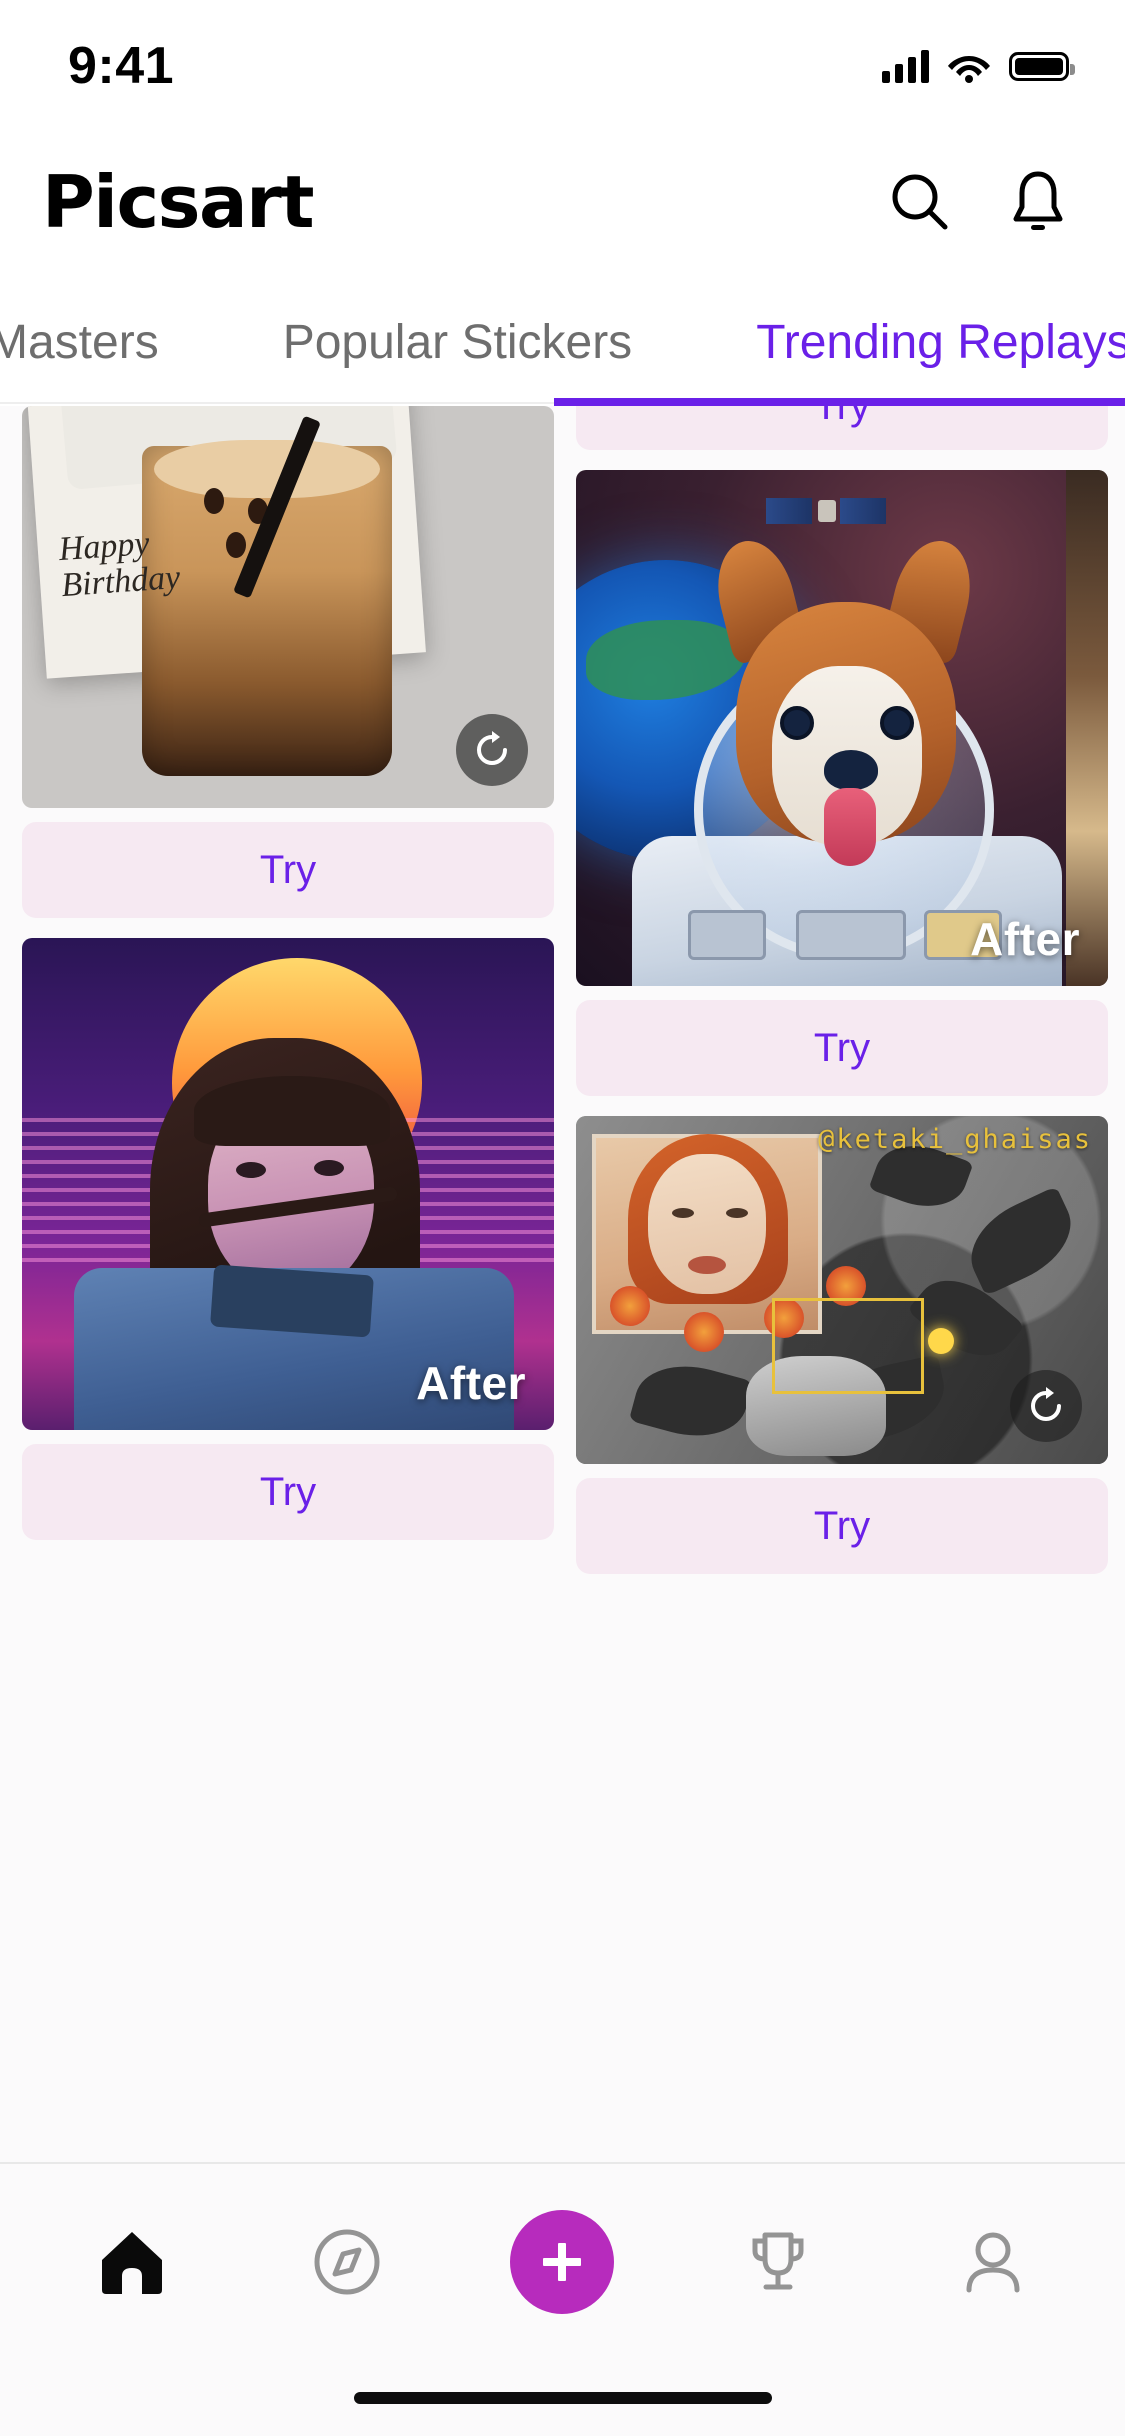 The height and width of the screenshot is (2436, 1125). Describe the element at coordinates (969, 69) in the screenshot. I see `wifi-icon` at that location.